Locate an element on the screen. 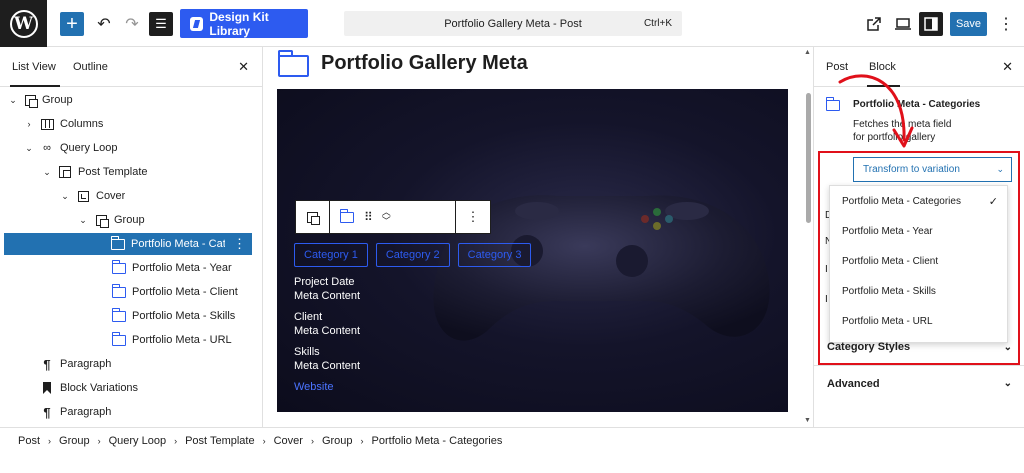 The height and width of the screenshot is (473, 1024). post-title-text: Portfolio Gallery Meta is located at coordinates (424, 63).